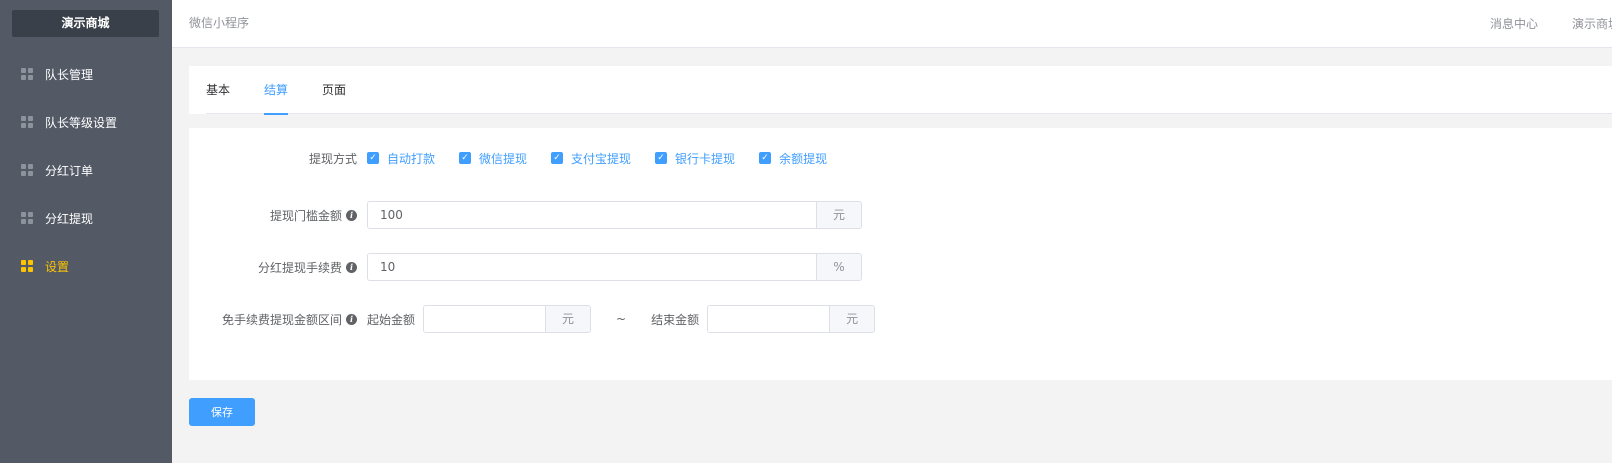 Image resolution: width=1612 pixels, height=463 pixels. I want to click on sidebar-item-captain-level-settings: 队长等级设置, so click(86, 122).